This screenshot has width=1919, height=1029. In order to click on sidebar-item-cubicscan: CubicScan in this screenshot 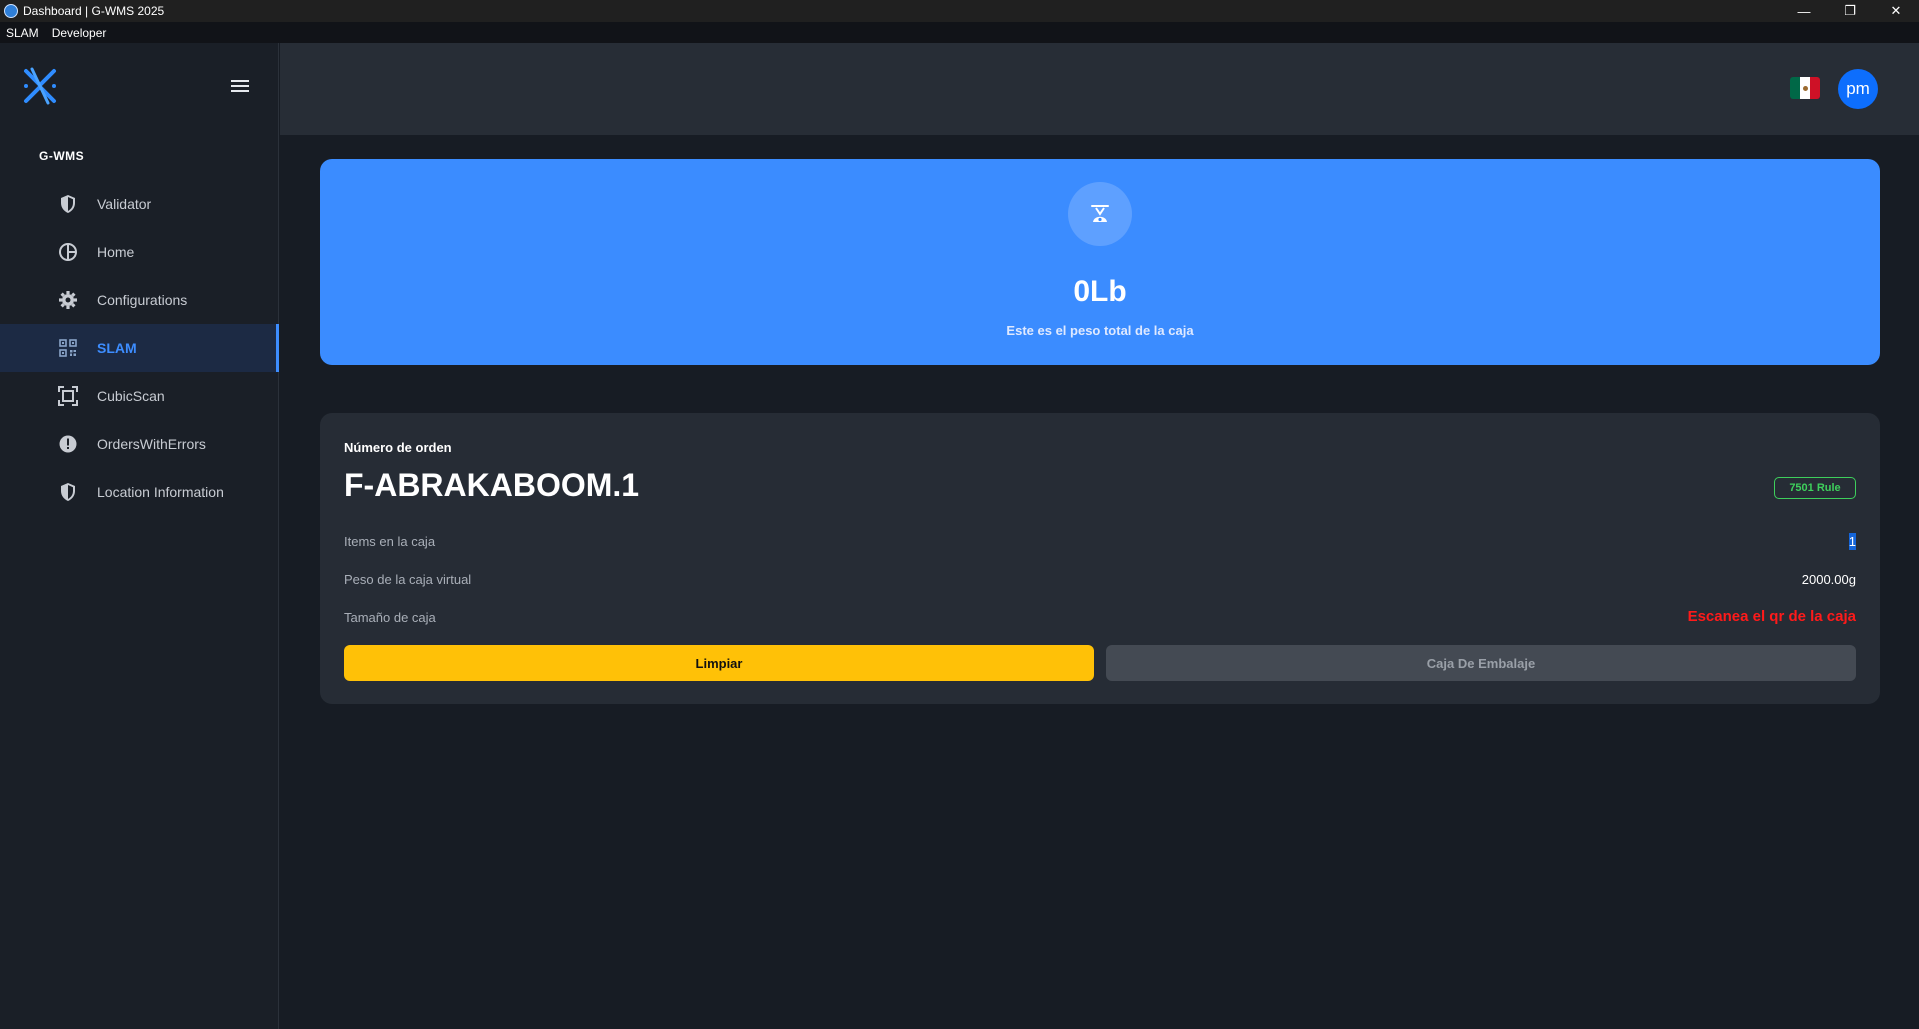, I will do `click(139, 396)`.